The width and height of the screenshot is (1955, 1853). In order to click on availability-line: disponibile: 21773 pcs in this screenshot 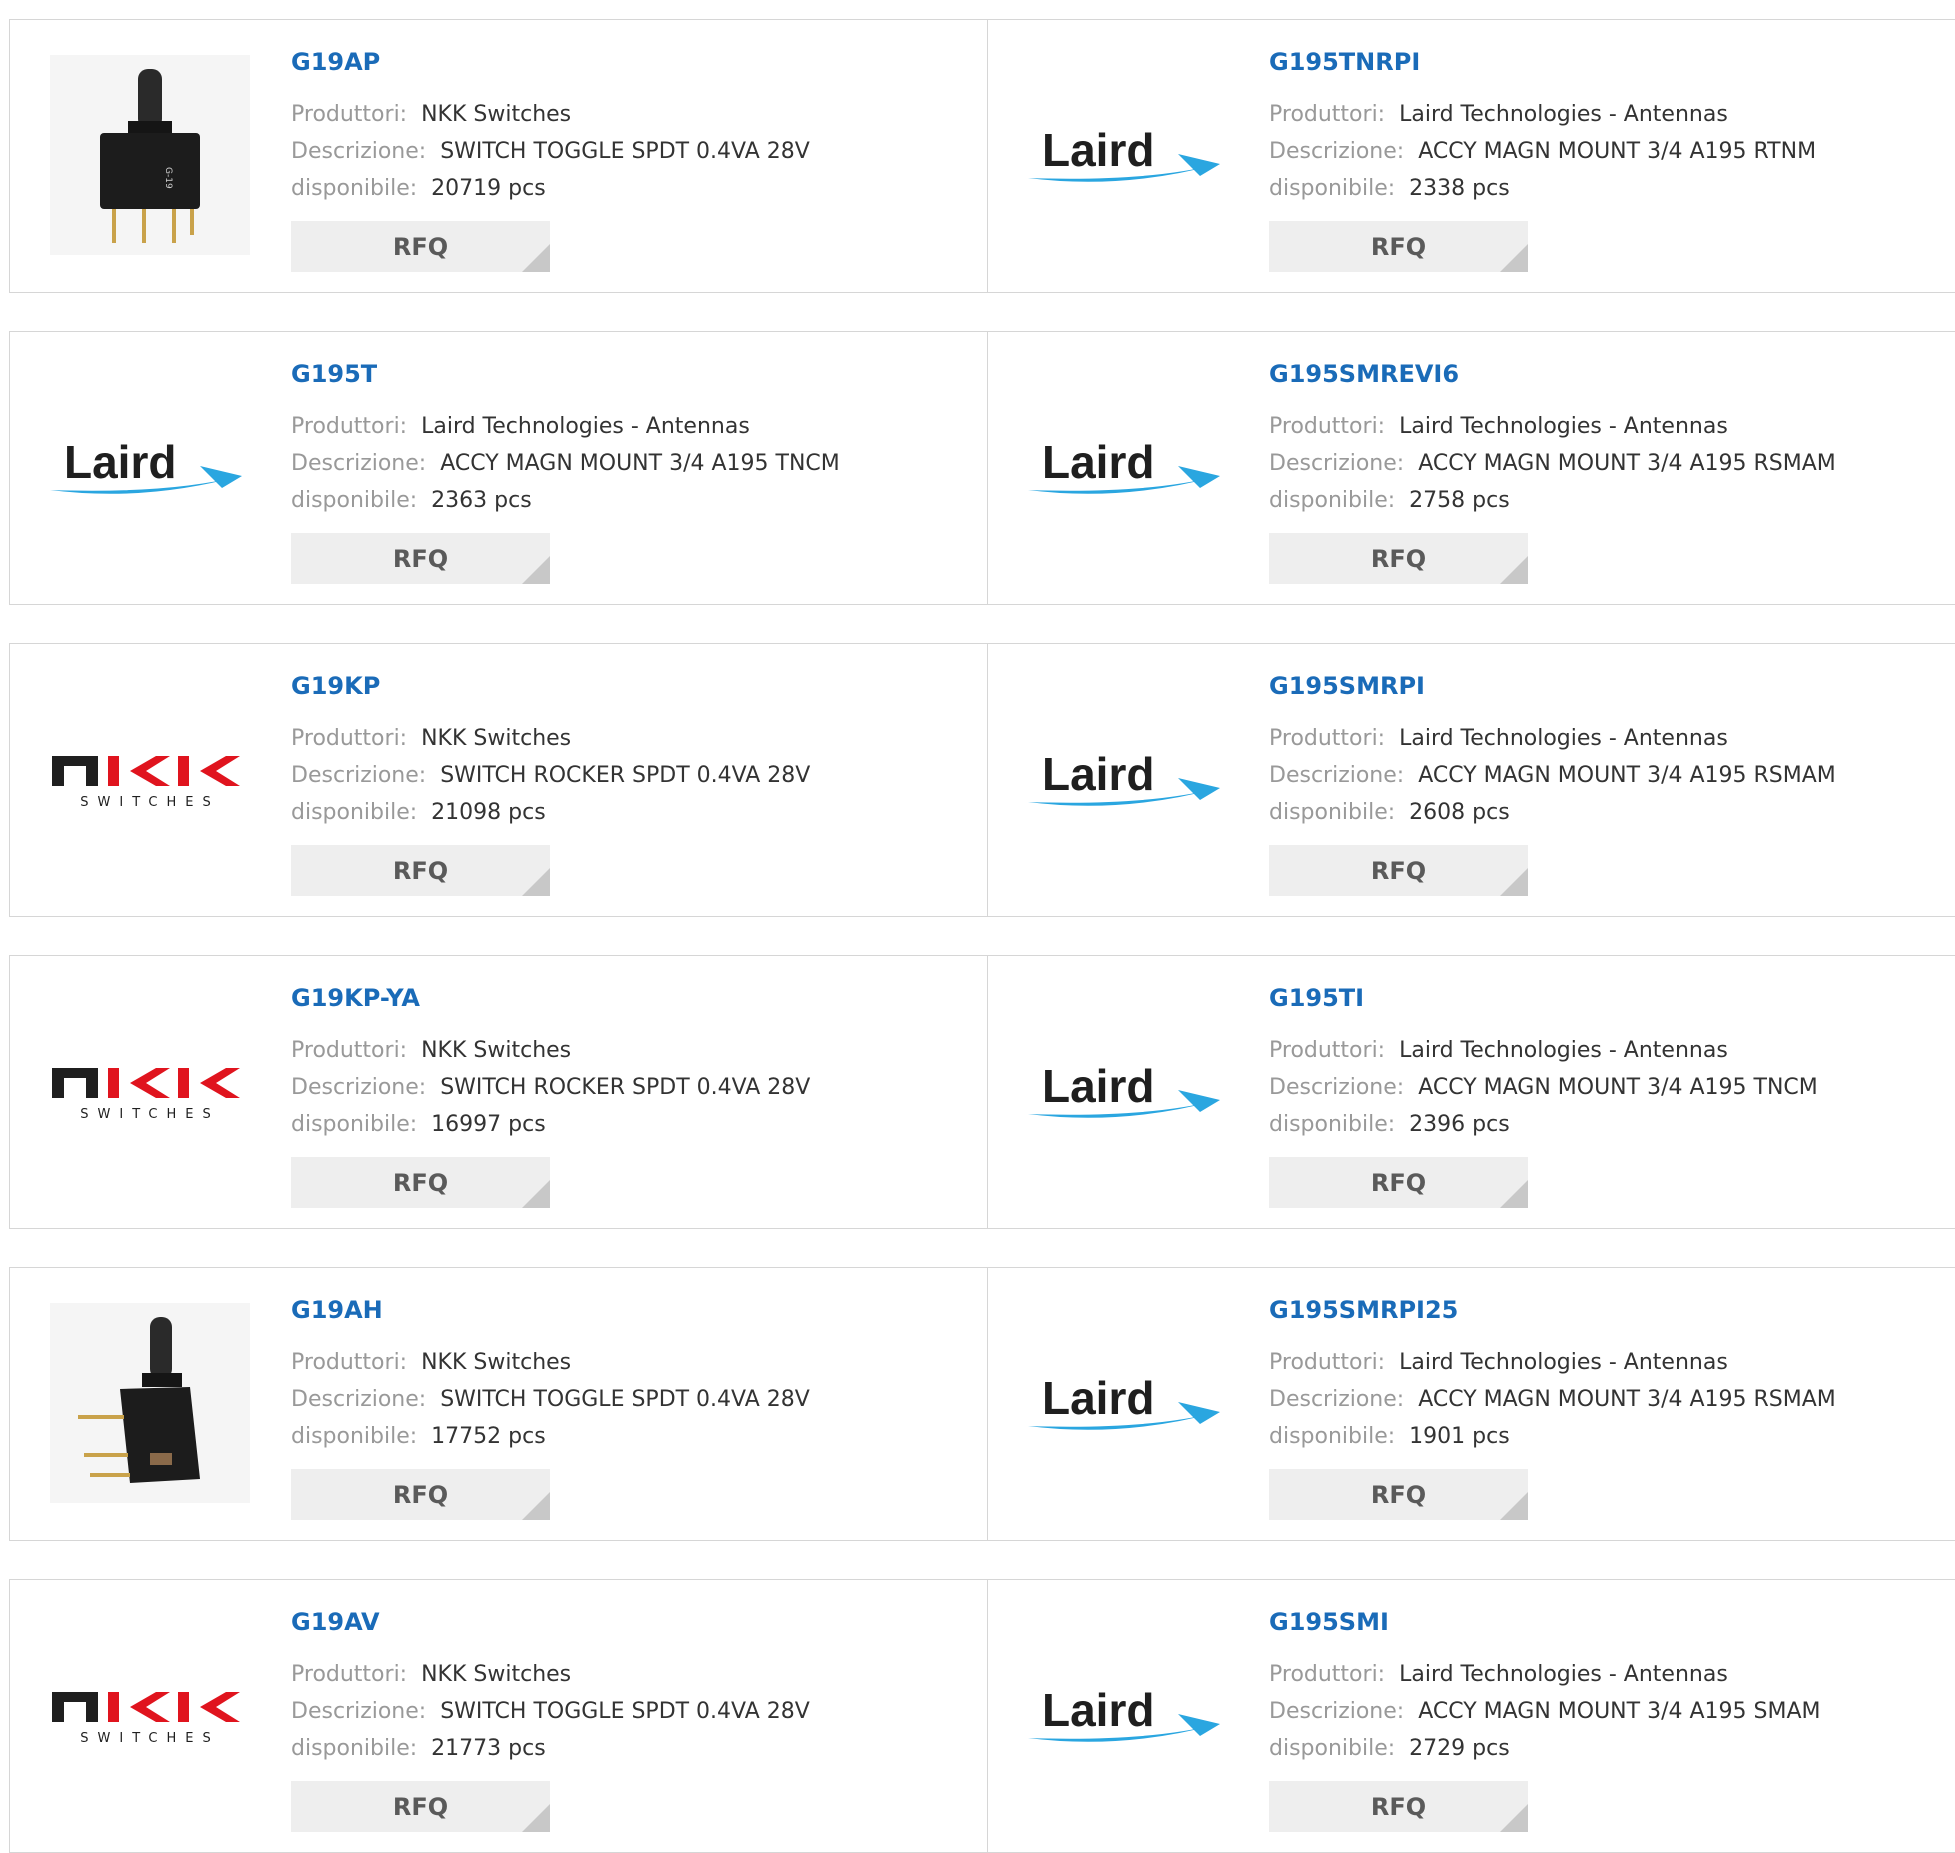, I will do `click(418, 1748)`.